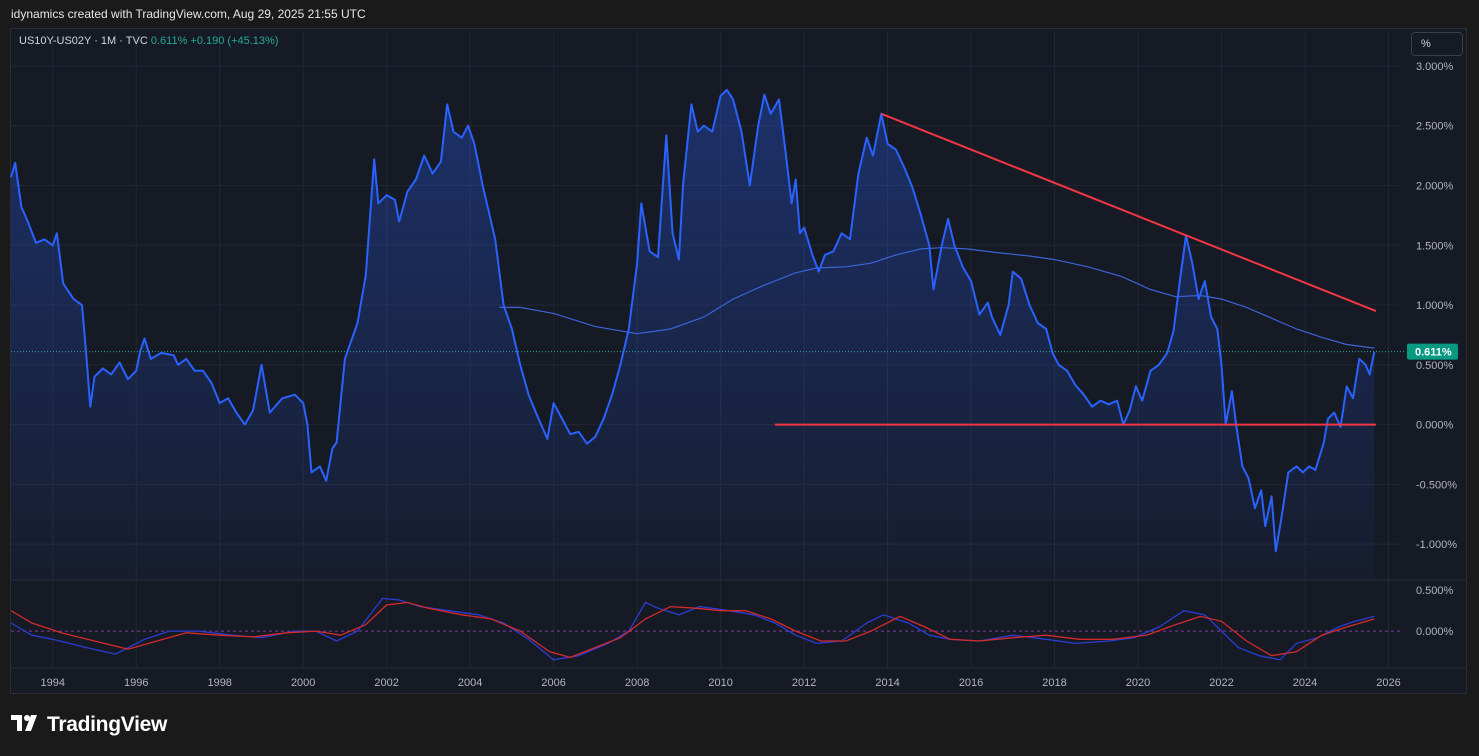  Describe the element at coordinates (1435, 591) in the screenshot. I see `oscillator-y-tick-label: 0.500%` at that location.